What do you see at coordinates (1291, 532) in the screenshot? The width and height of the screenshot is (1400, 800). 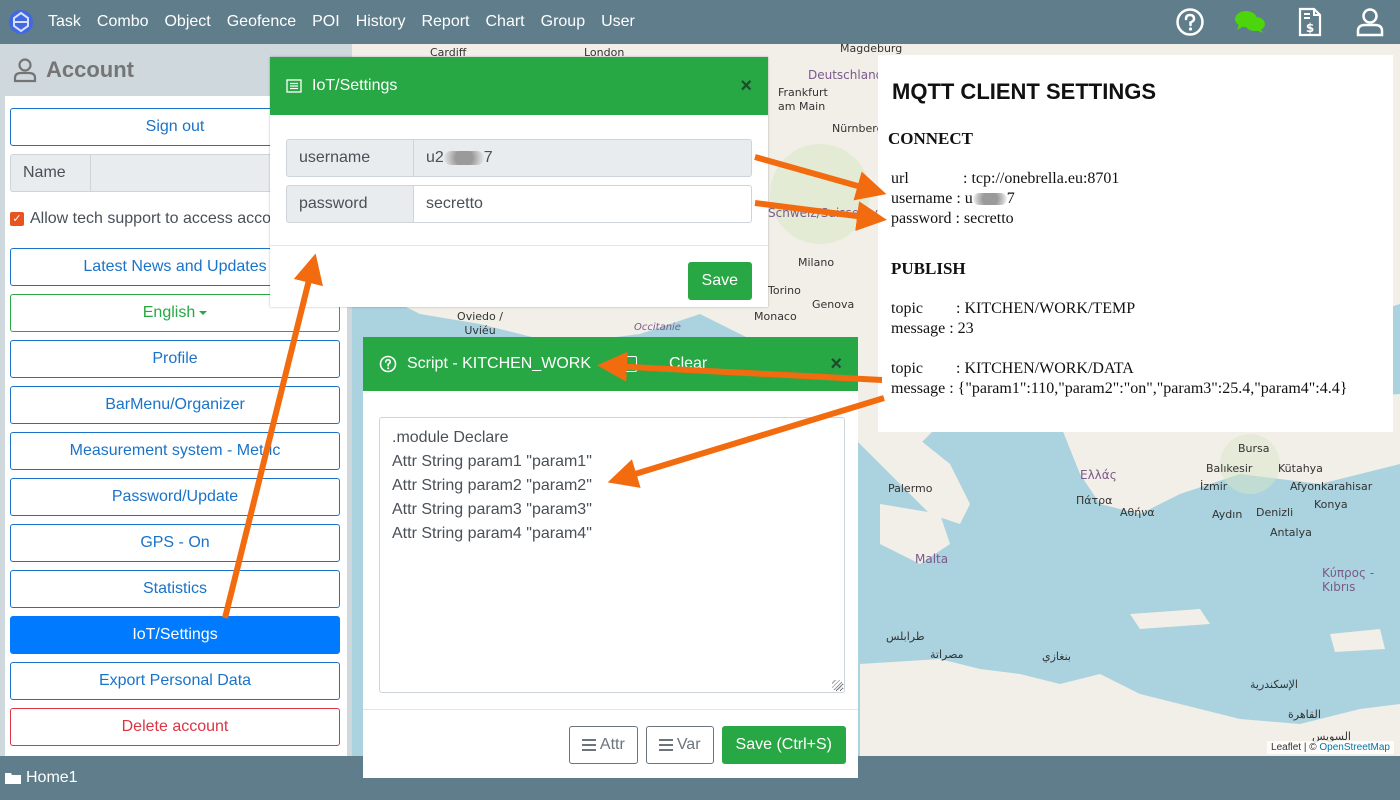 I see `map-label-antalya: Antalya` at bounding box center [1291, 532].